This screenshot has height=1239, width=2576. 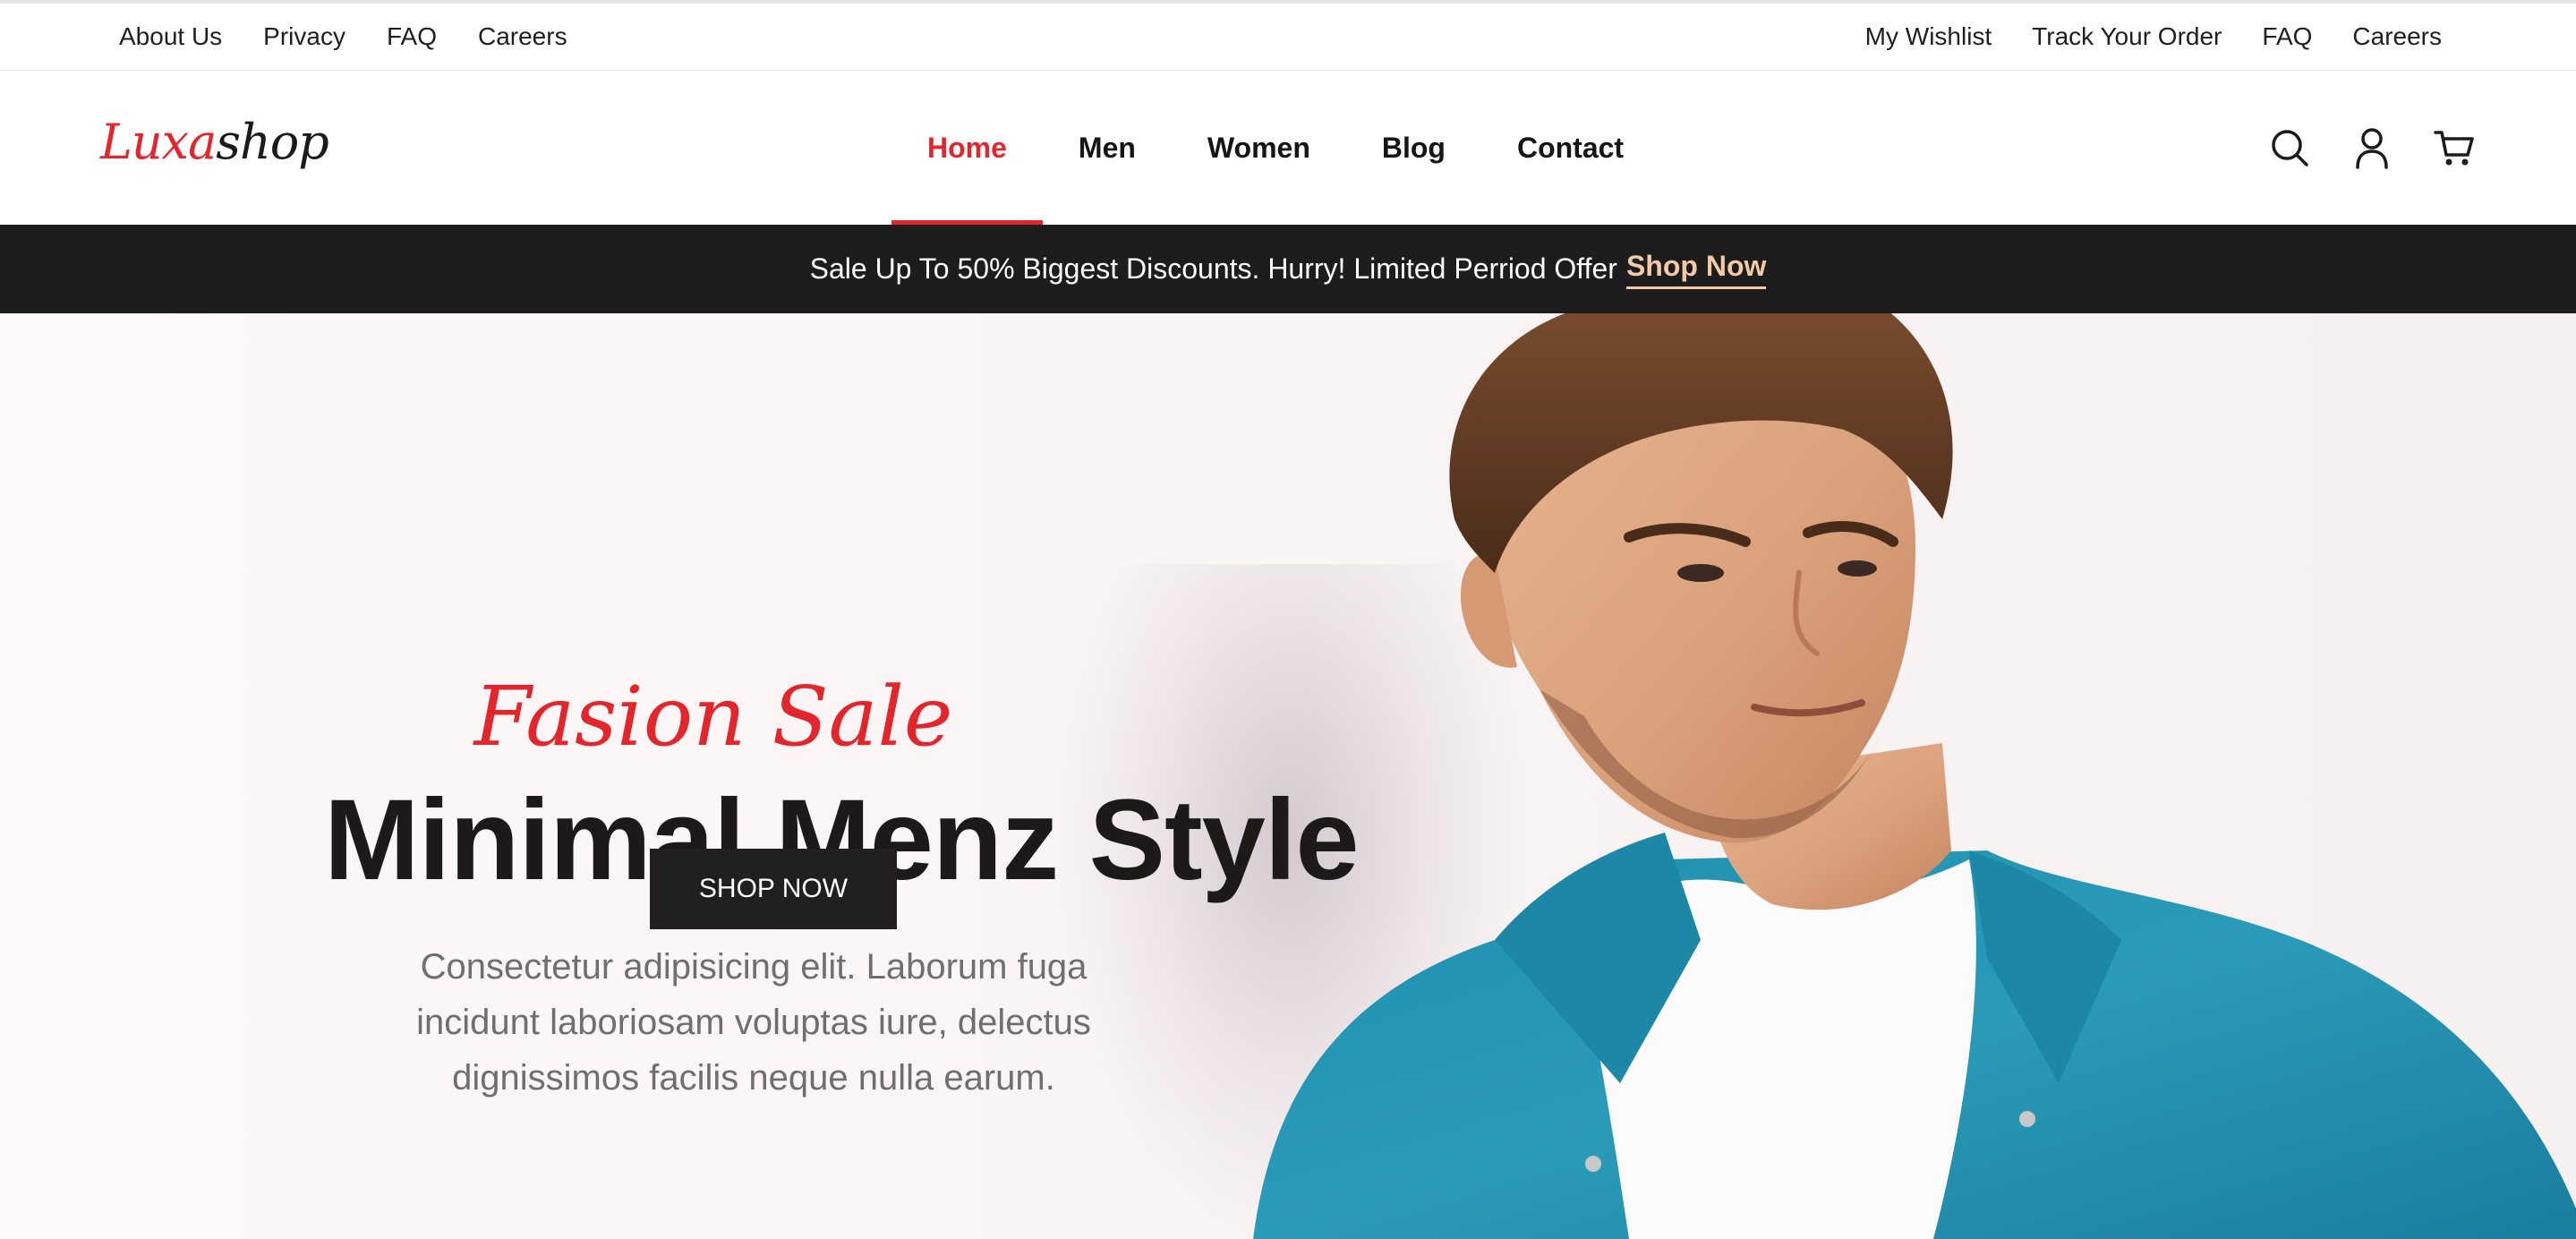 I want to click on promo-shop-now-link: Shop Now, so click(x=1696, y=269).